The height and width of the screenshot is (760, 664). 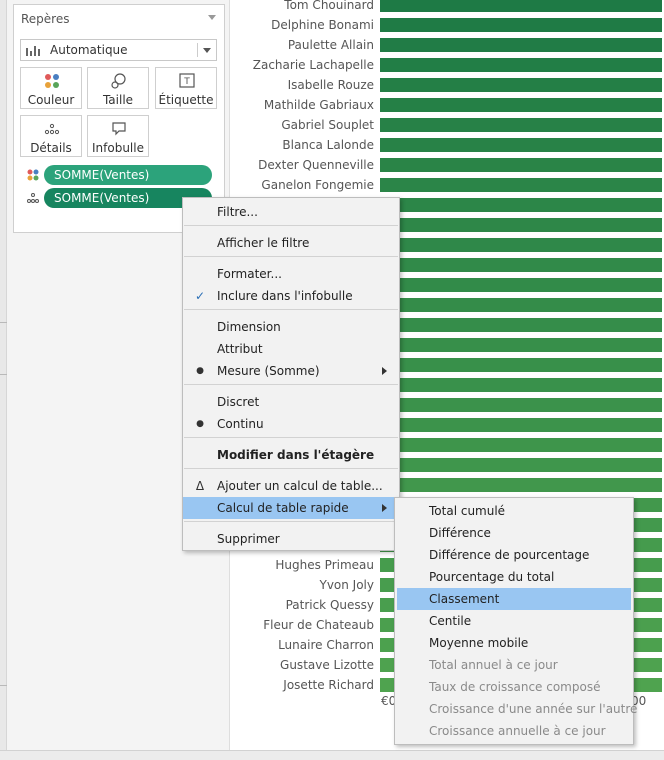 What do you see at coordinates (291, 349) in the screenshot?
I see `menu-item-attribut: Attribut` at bounding box center [291, 349].